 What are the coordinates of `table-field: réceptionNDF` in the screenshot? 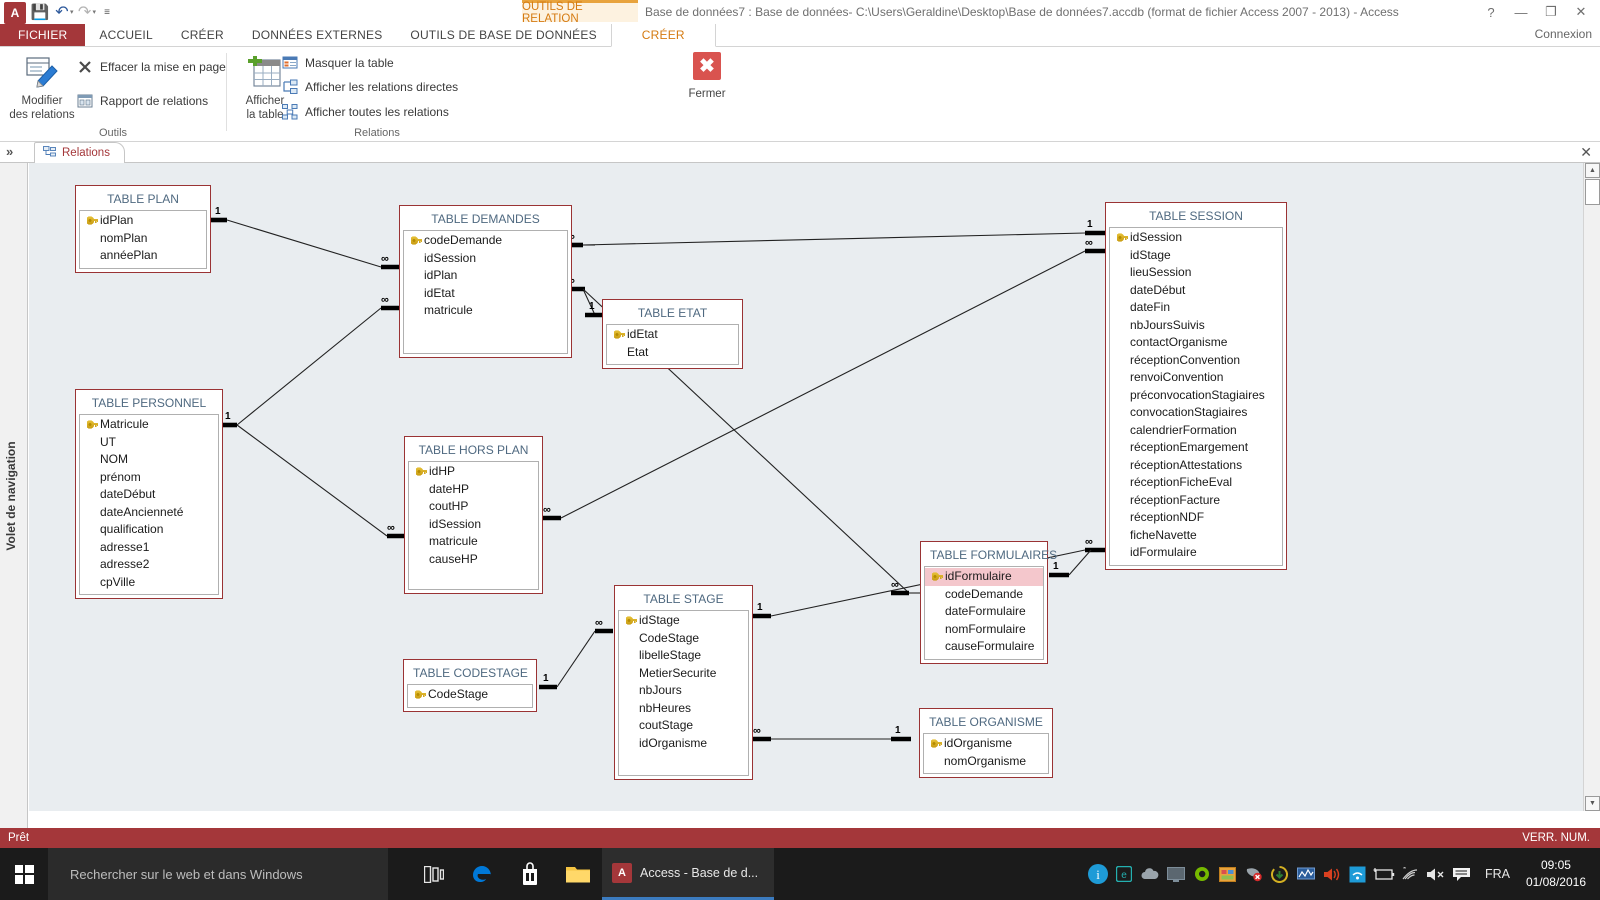 It's located at (1196, 518).